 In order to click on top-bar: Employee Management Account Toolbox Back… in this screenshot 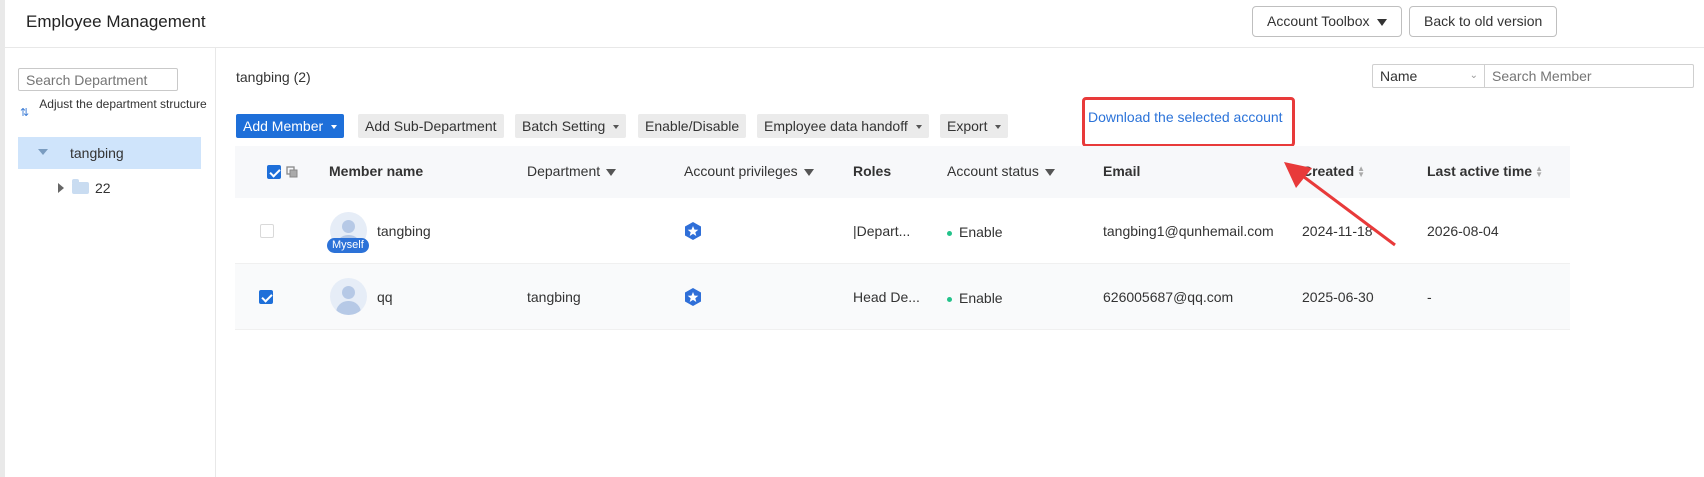, I will do `click(854, 24)`.